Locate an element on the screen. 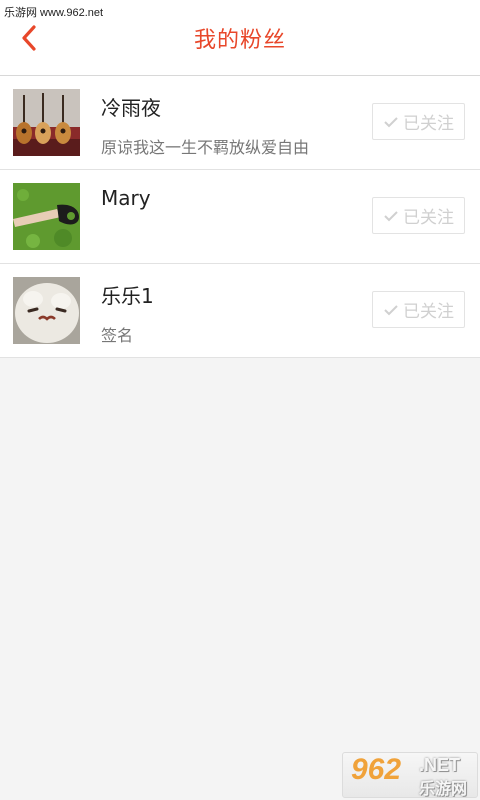 This screenshot has width=480, height=800. fan-signature: 签名 is located at coordinates (117, 335).